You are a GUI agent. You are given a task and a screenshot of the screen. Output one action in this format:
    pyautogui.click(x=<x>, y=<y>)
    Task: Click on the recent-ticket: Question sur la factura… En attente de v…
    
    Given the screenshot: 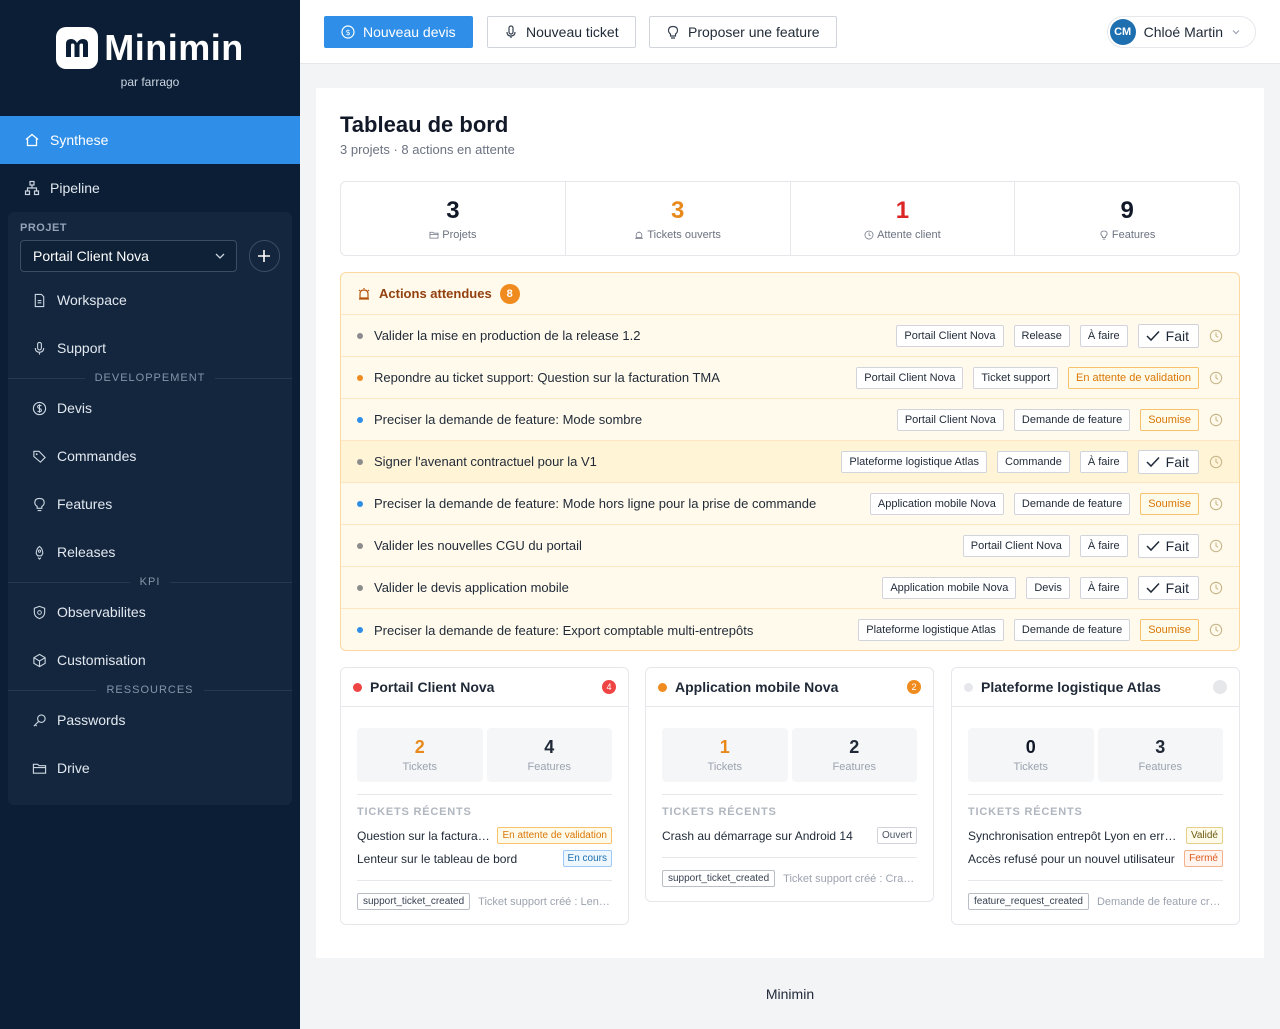 What is the action you would take?
    pyautogui.click(x=484, y=835)
    